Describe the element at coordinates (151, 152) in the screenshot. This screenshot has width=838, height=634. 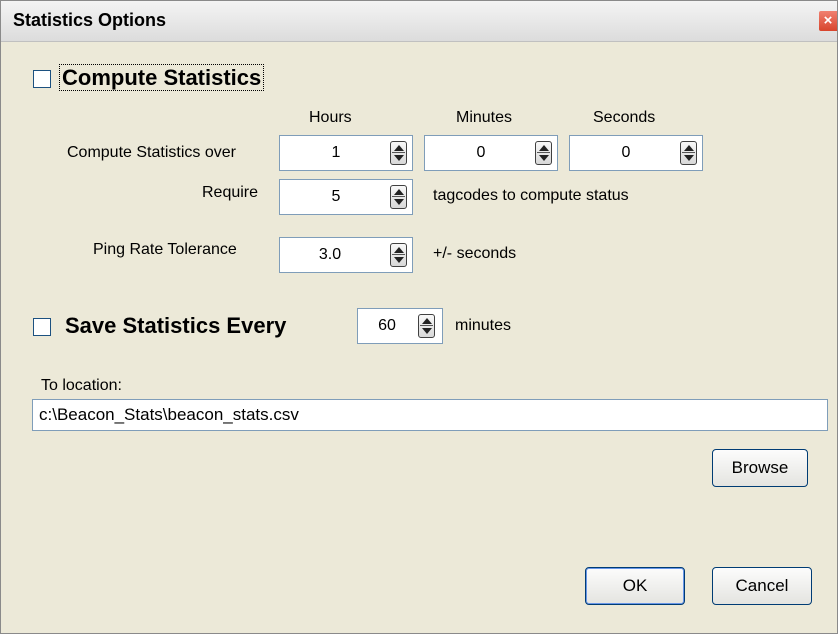
I see `compute-over-label: Compute Statistics over` at that location.